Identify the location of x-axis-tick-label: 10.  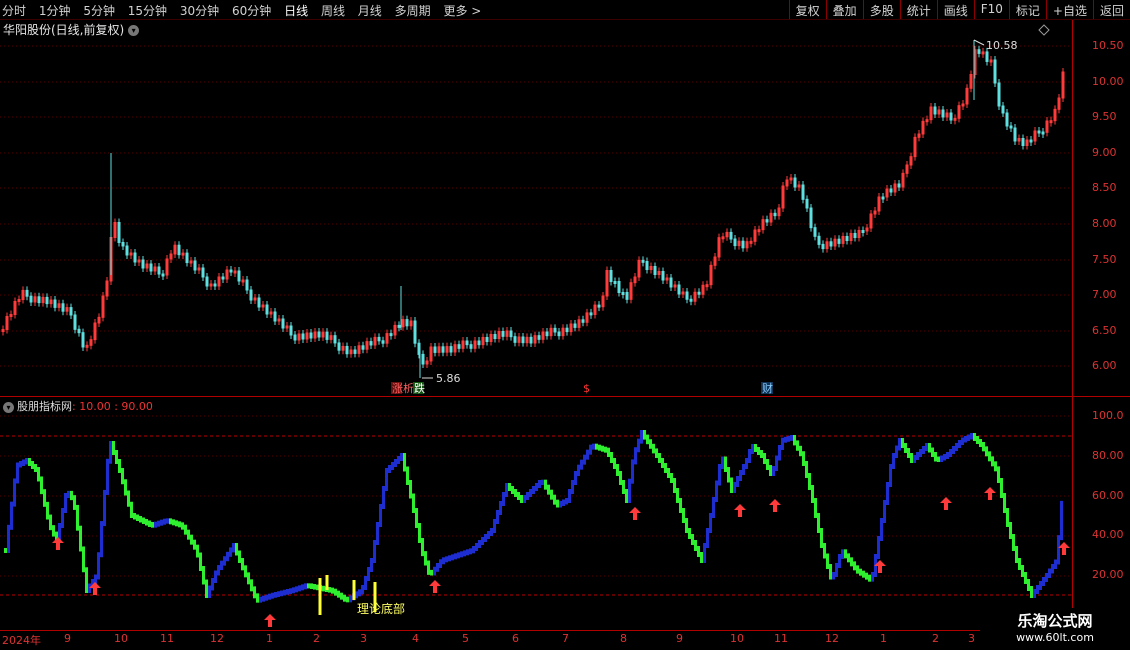
(121, 638).